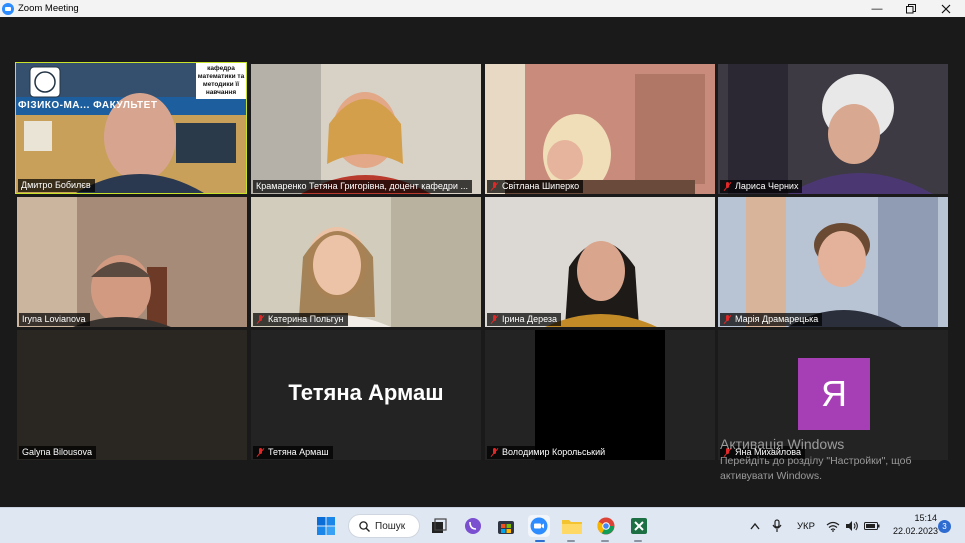 This screenshot has height=543, width=965. I want to click on taskbar-clock: 15:14 22.02.2023, so click(916, 525).